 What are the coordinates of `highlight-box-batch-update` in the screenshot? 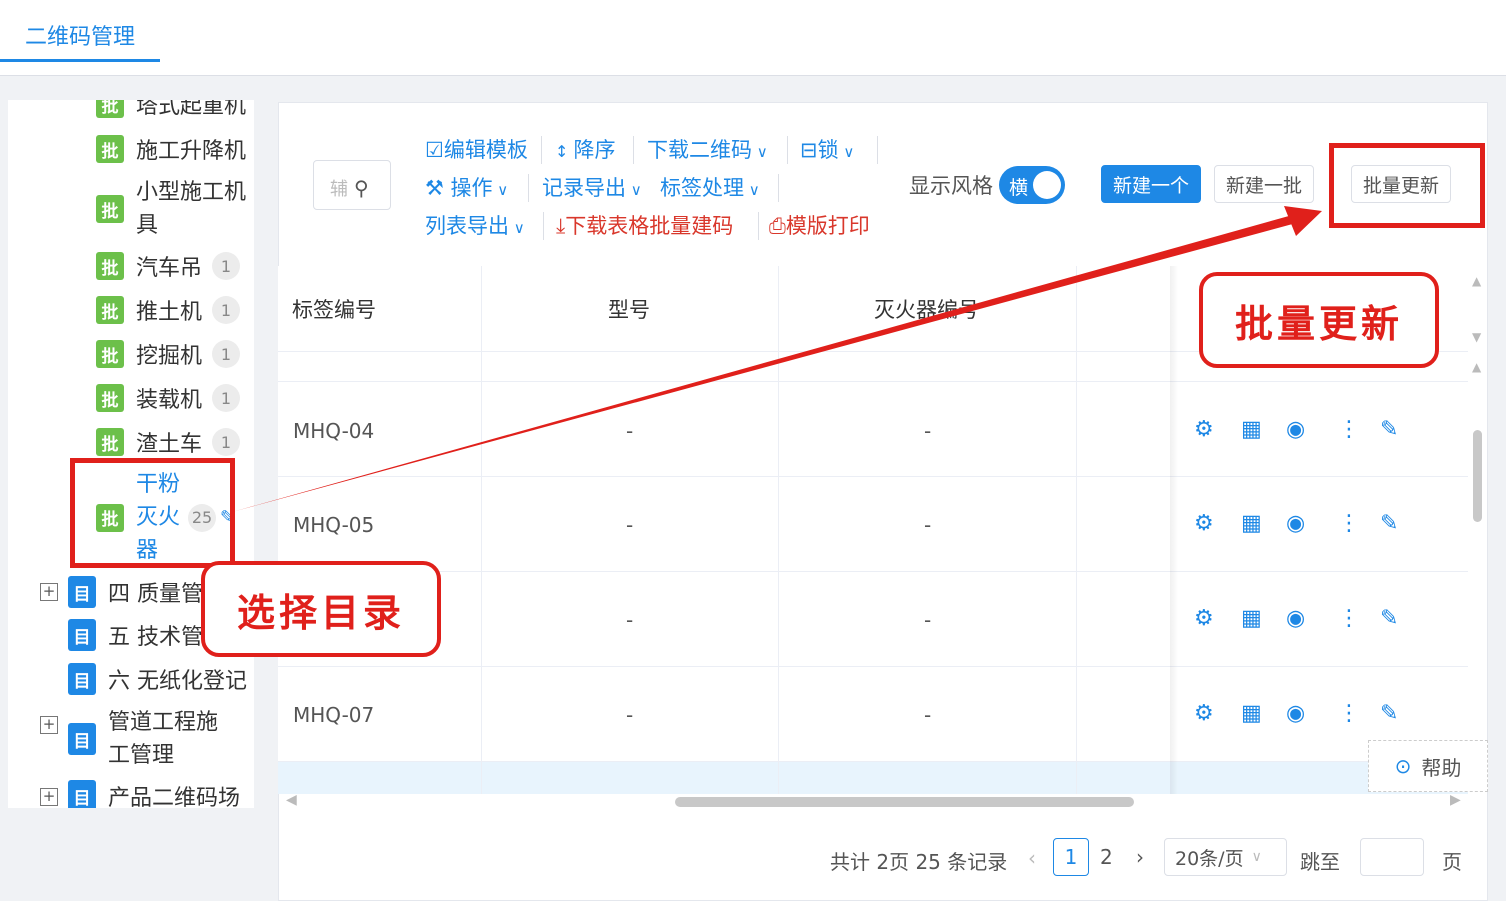 It's located at (1407, 185).